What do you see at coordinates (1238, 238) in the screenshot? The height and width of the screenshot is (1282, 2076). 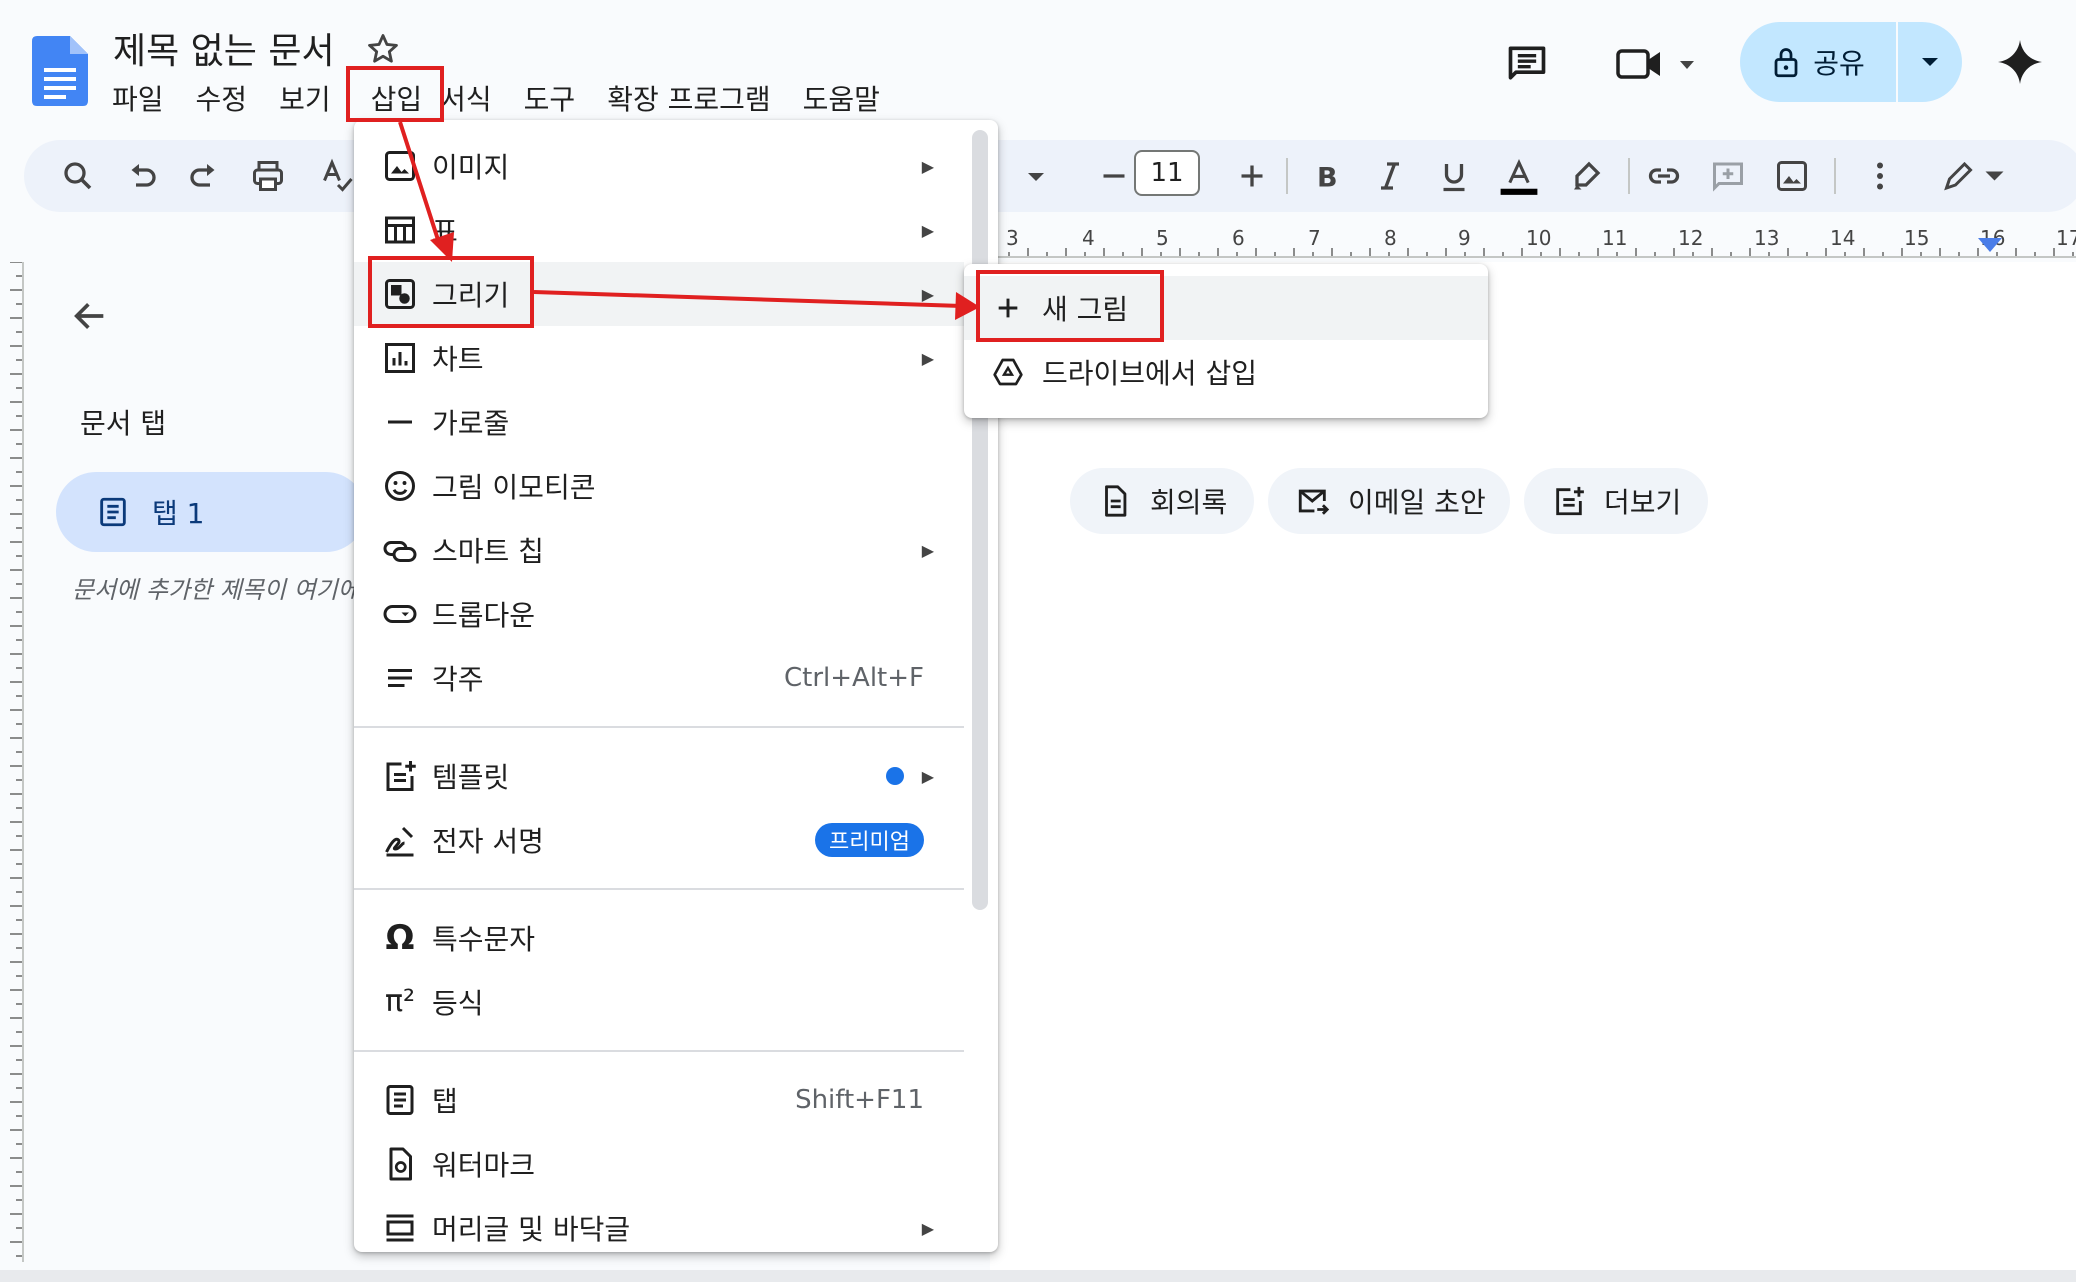 I see `ruler-number: 6` at bounding box center [1238, 238].